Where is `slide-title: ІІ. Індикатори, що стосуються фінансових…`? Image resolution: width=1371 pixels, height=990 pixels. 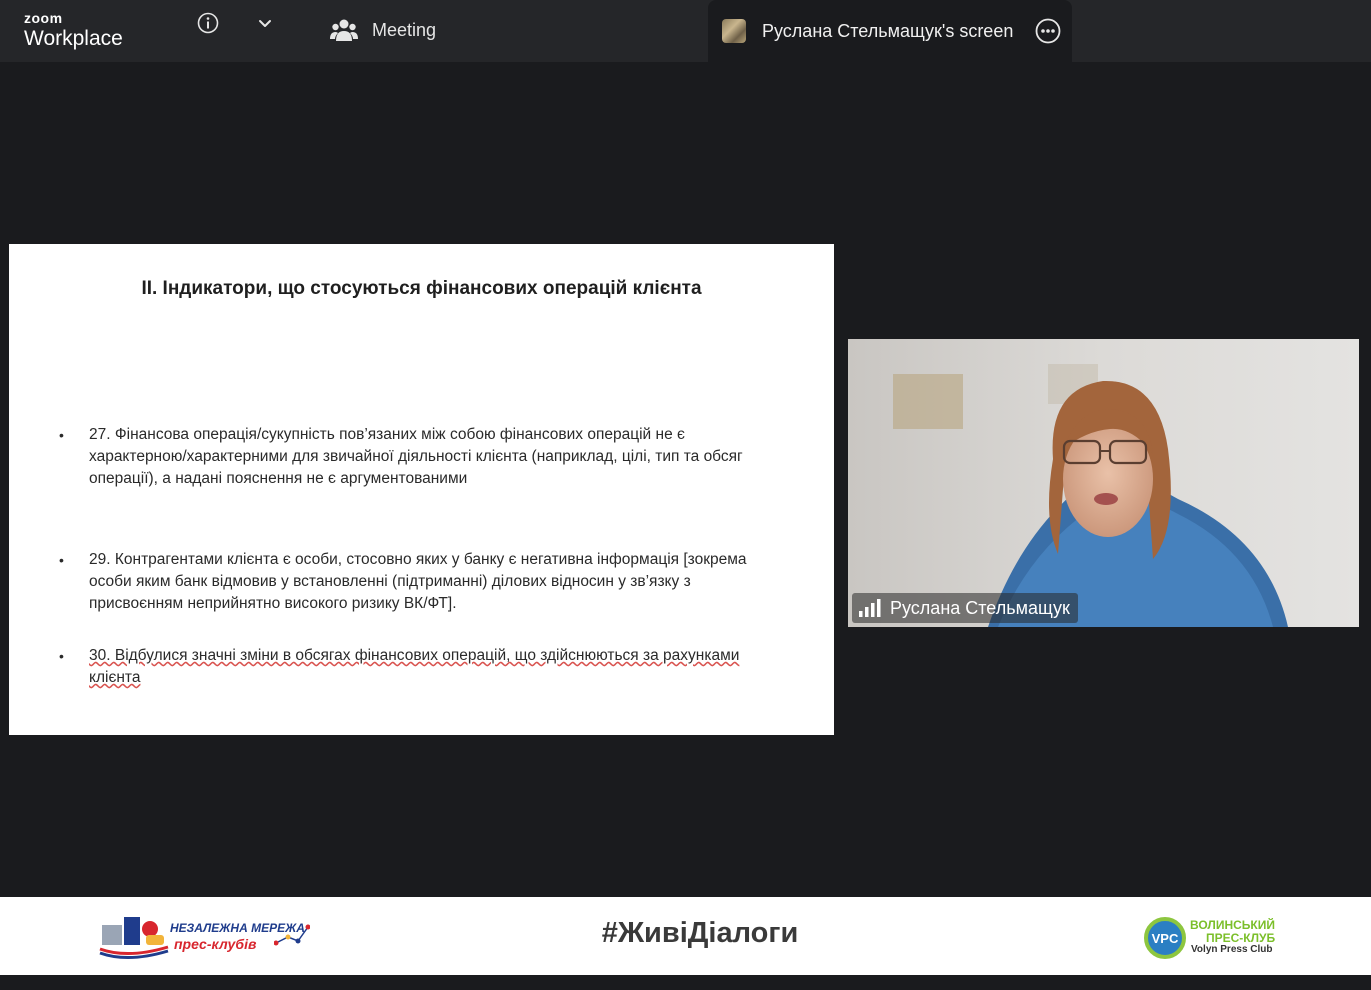
slide-title: ІІ. Індикатори, що стосуються фінансових… is located at coordinates (421, 288).